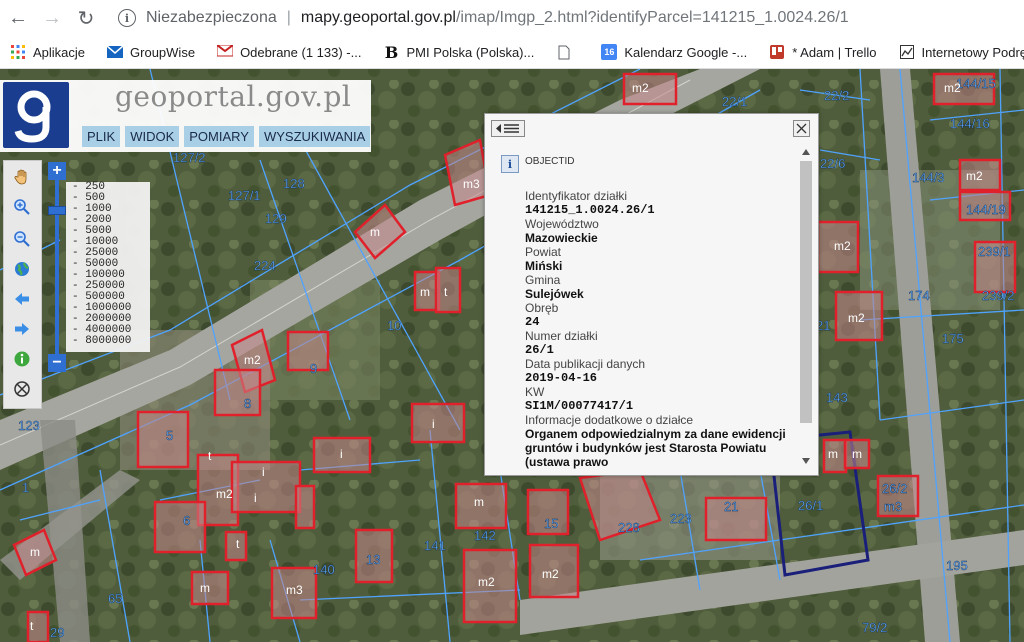 The width and height of the screenshot is (1024, 642). I want to click on building-code: m3, so click(471, 184).